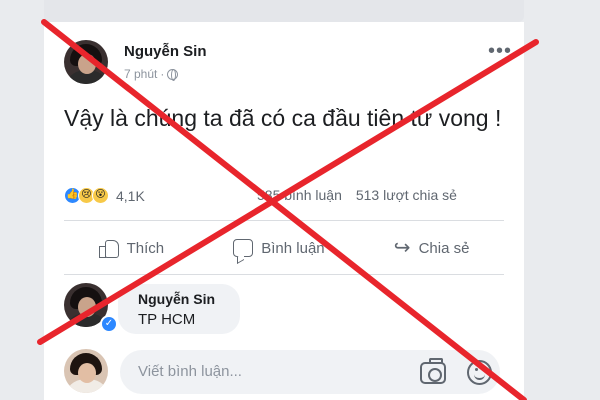  I want to click on post-stats: 585 bình luận 513 lượt chia sẻ, so click(357, 195).